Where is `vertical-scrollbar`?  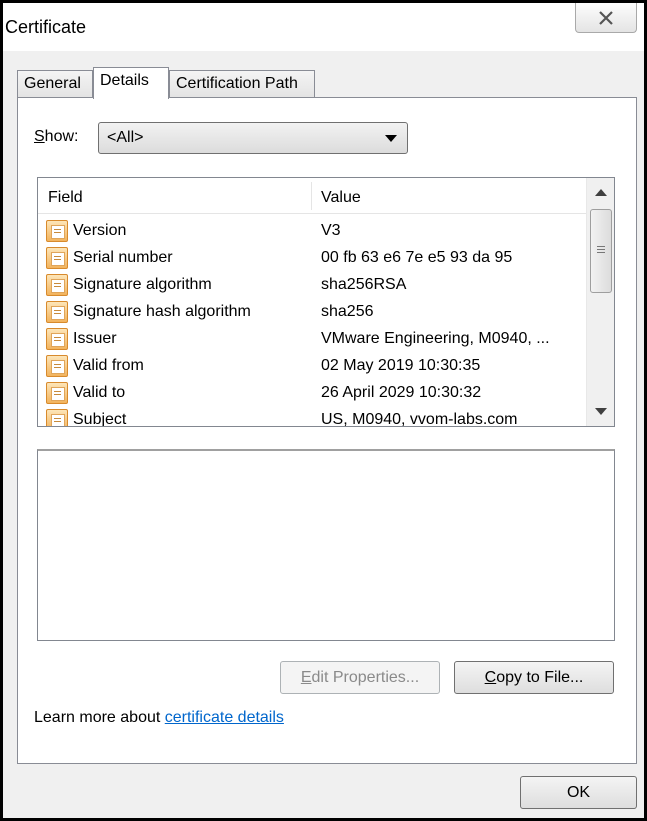
vertical-scrollbar is located at coordinates (600, 302).